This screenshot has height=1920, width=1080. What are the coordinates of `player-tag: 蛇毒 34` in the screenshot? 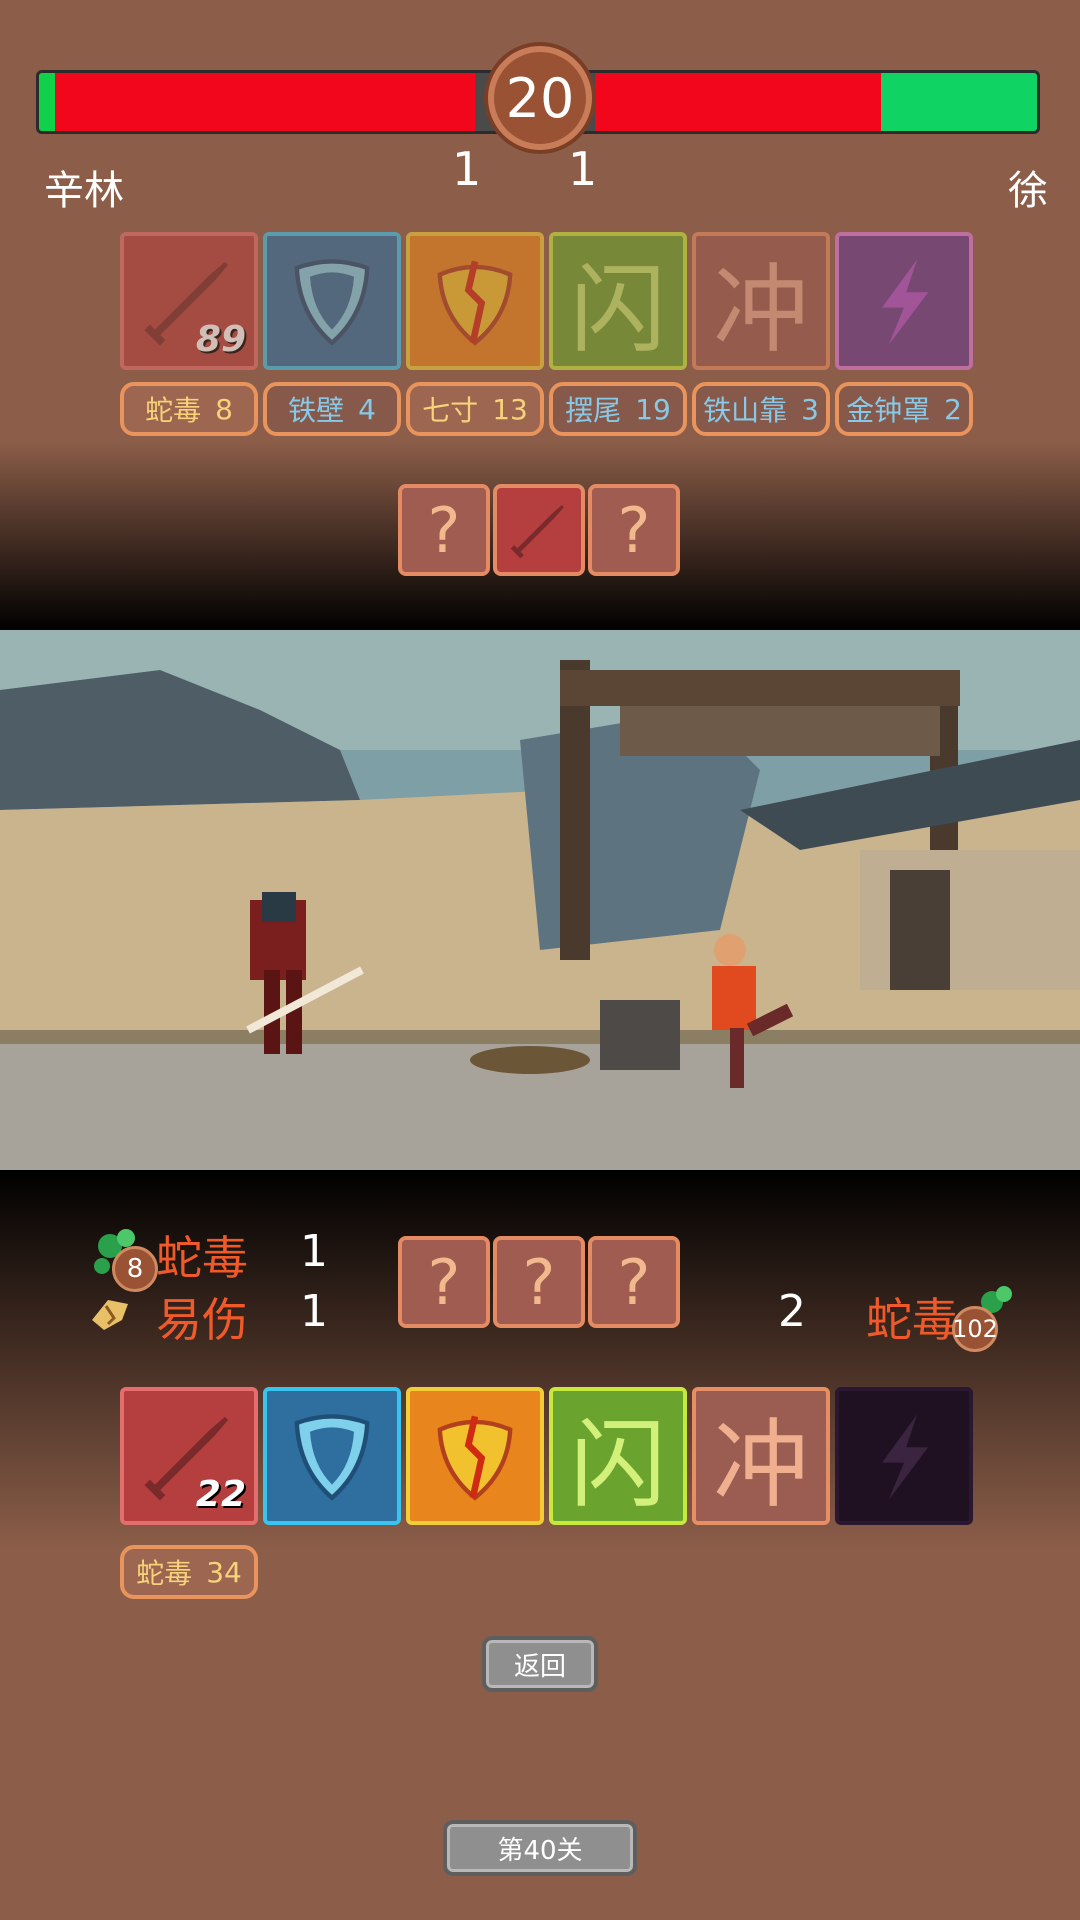 It's located at (189, 1572).